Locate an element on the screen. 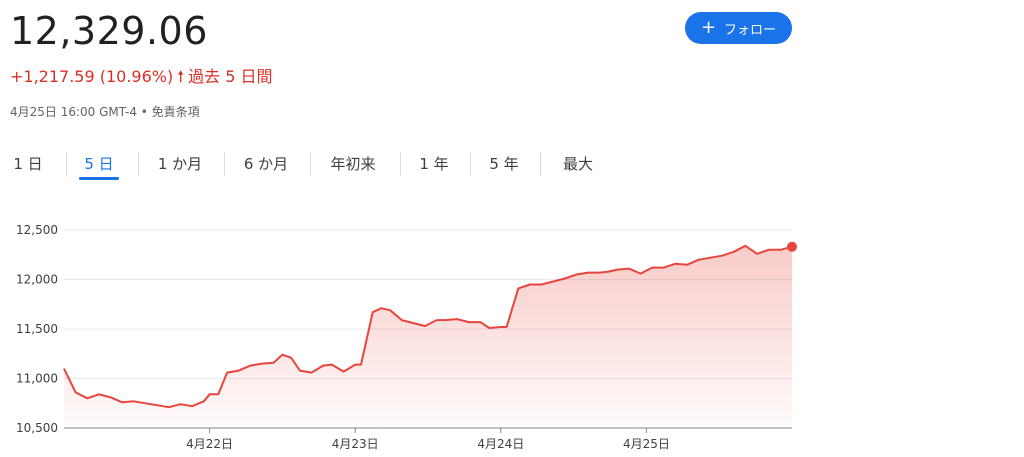  tab-max: 最大 is located at coordinates (578, 163).